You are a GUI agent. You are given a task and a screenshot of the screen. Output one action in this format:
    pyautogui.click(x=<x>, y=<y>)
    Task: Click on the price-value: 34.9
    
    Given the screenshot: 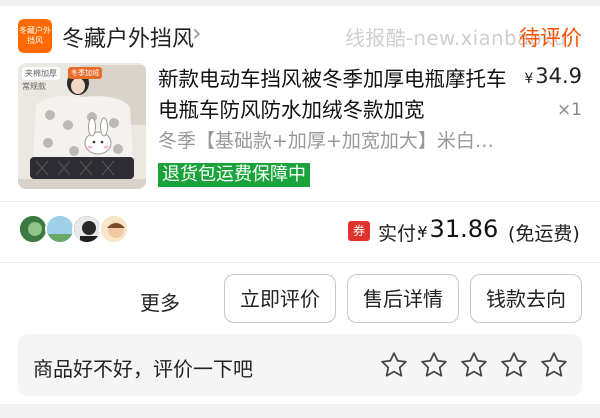 What is the action you would take?
    pyautogui.click(x=558, y=76)
    